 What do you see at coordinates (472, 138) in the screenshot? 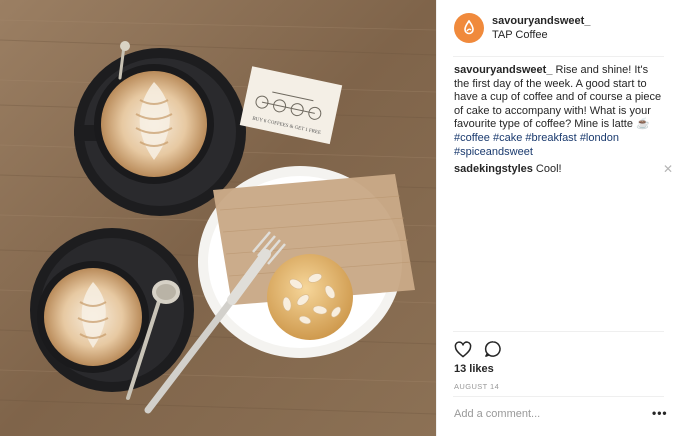
I see `hashtag-coffee: #coffee` at bounding box center [472, 138].